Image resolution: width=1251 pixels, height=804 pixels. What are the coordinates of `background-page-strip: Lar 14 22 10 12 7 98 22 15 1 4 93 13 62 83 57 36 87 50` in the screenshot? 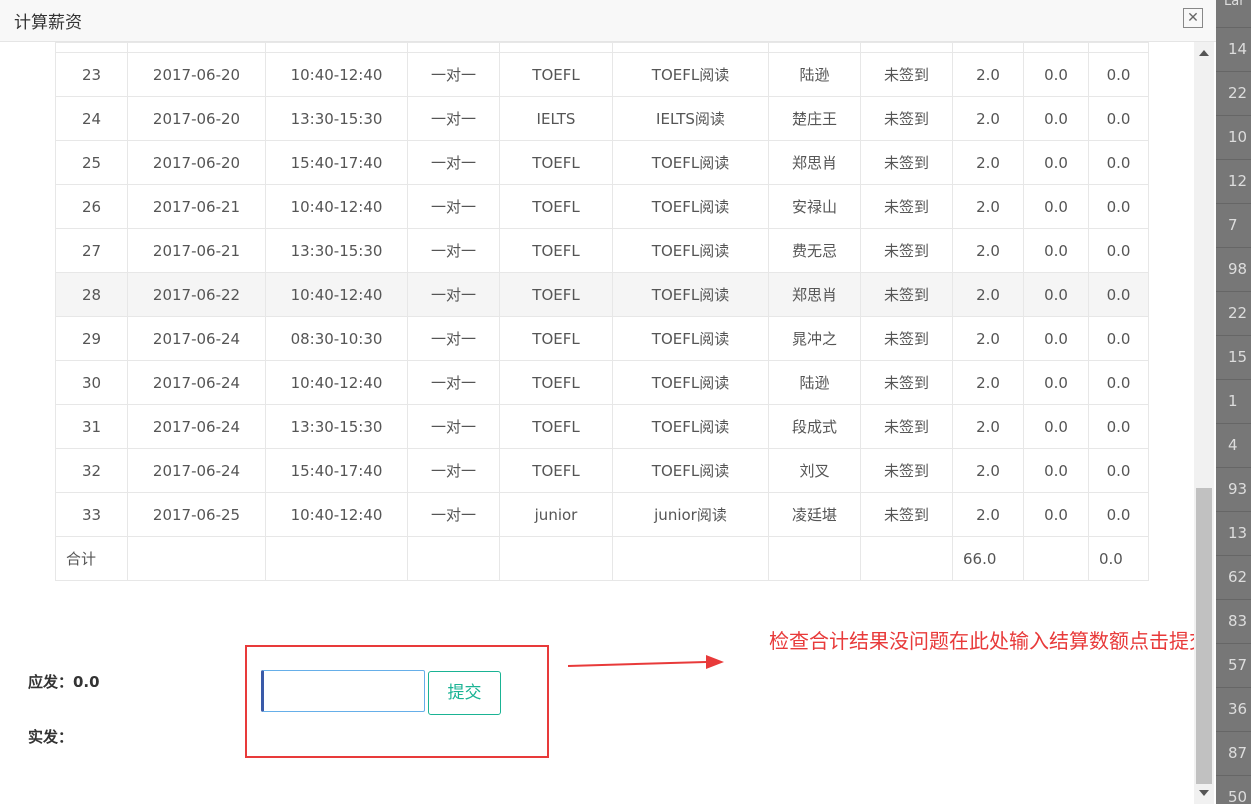 It's located at (1233, 402).